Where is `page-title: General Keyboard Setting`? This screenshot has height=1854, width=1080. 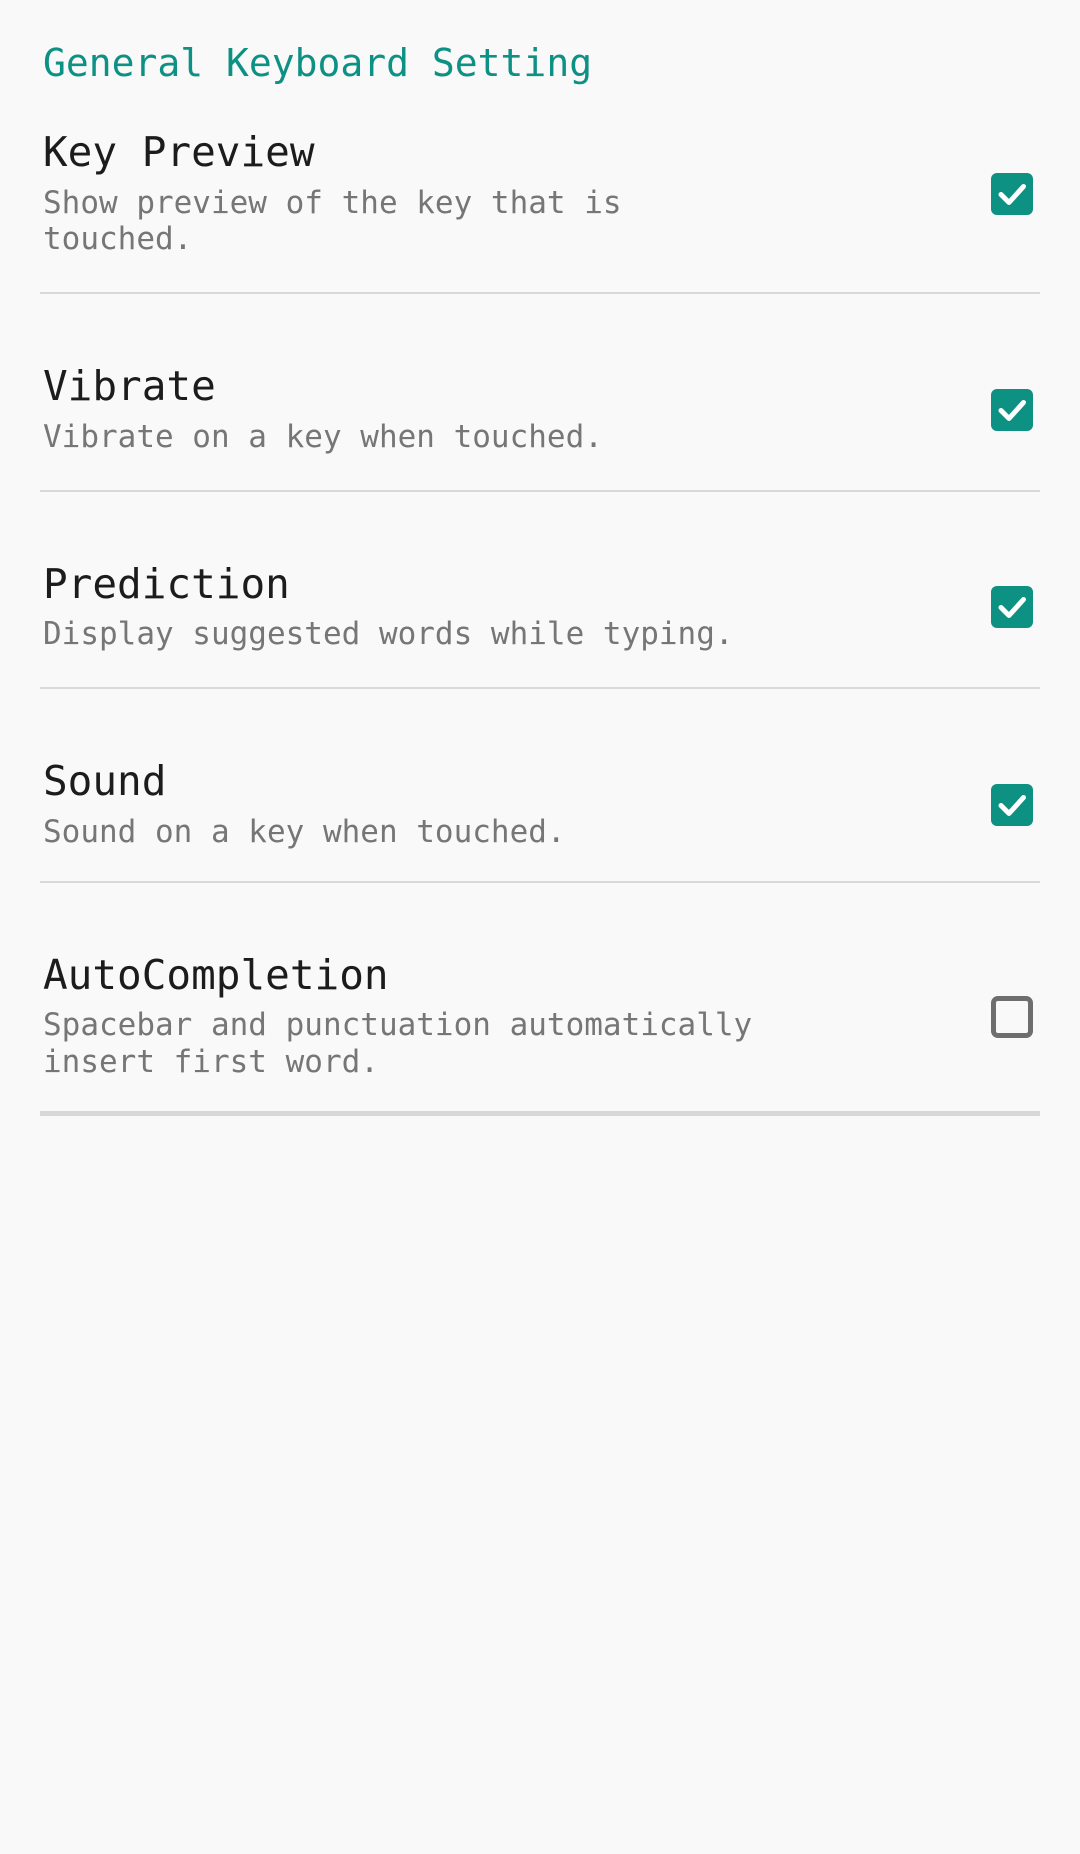
page-title: General Keyboard Setting is located at coordinates (318, 63).